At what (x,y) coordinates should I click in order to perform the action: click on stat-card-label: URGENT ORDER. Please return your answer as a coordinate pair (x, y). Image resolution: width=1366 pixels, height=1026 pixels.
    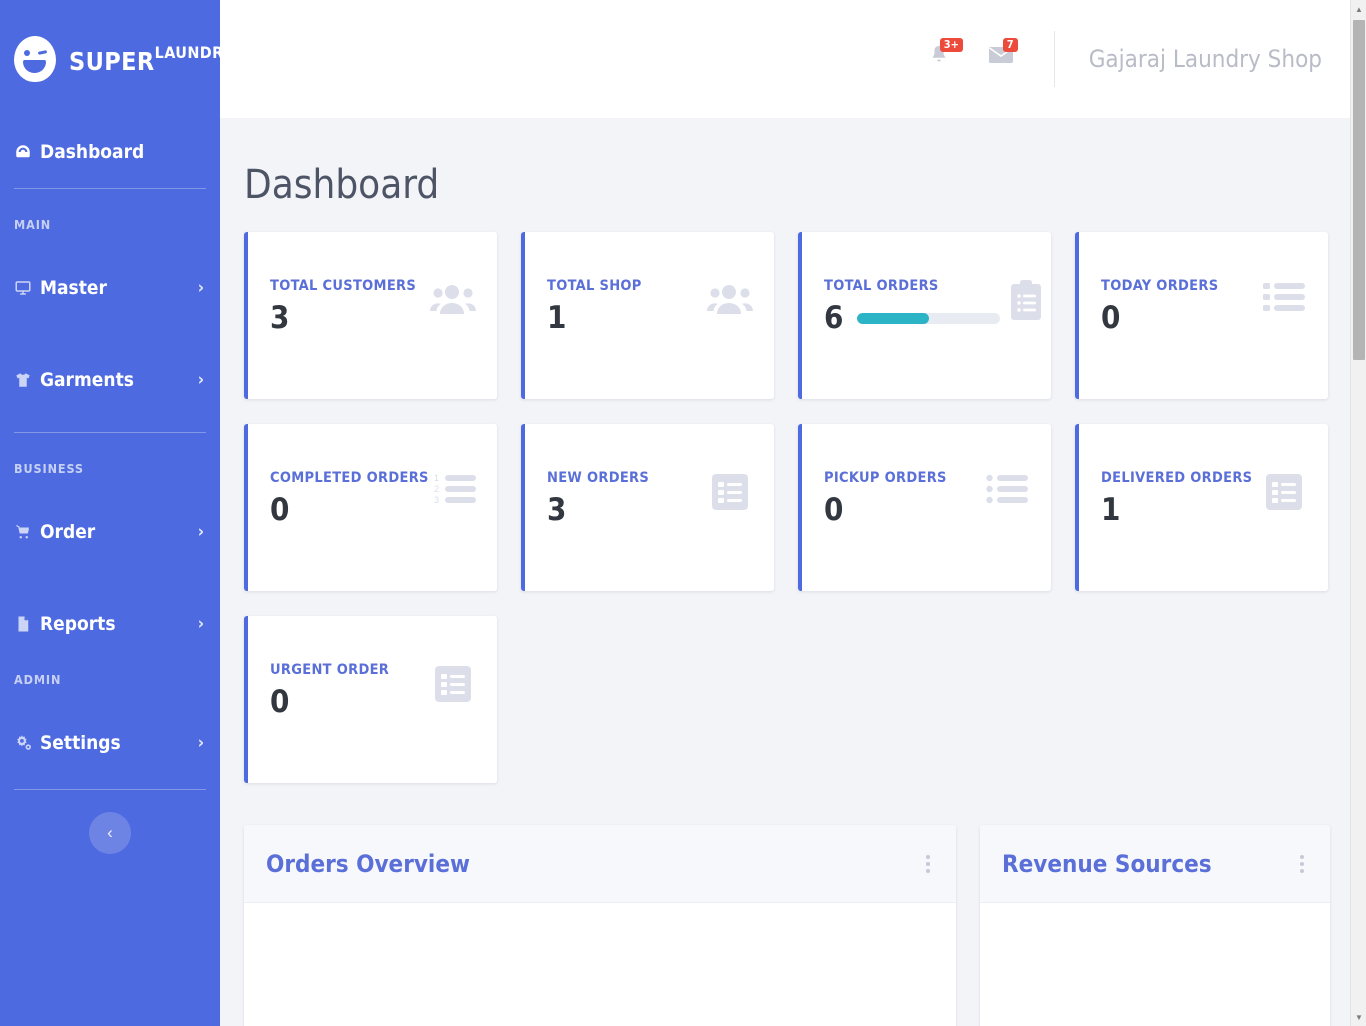
    Looking at the image, I should click on (330, 670).